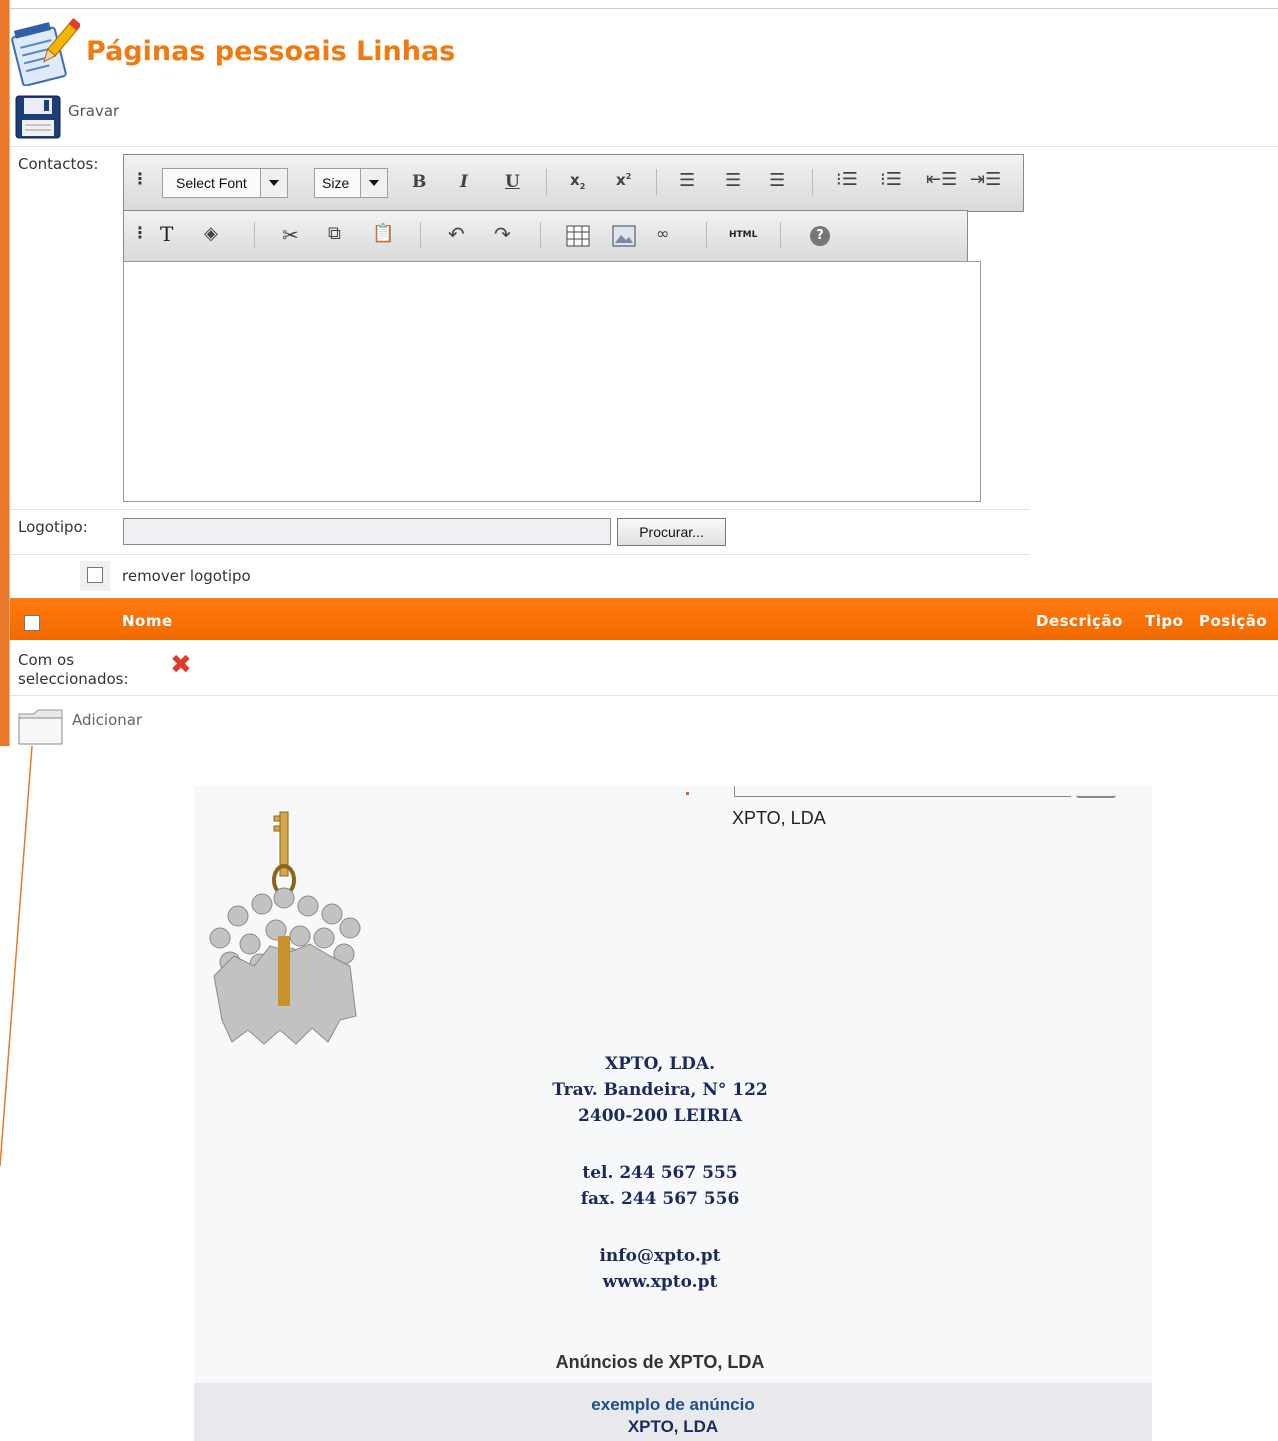 Image resolution: width=1278 pixels, height=1441 pixels. Describe the element at coordinates (623, 180) in the screenshot. I see `superscript-icon: x2` at that location.